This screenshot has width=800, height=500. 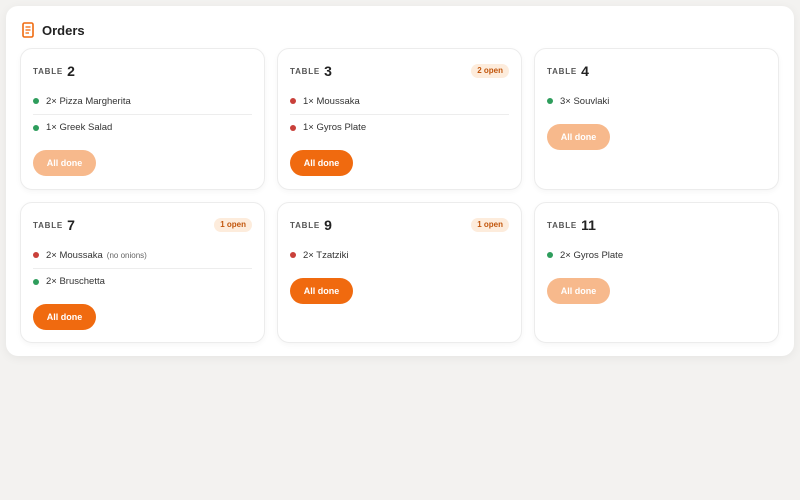 What do you see at coordinates (142, 281) in the screenshot?
I see `order-item: 2× Bruschetta` at bounding box center [142, 281].